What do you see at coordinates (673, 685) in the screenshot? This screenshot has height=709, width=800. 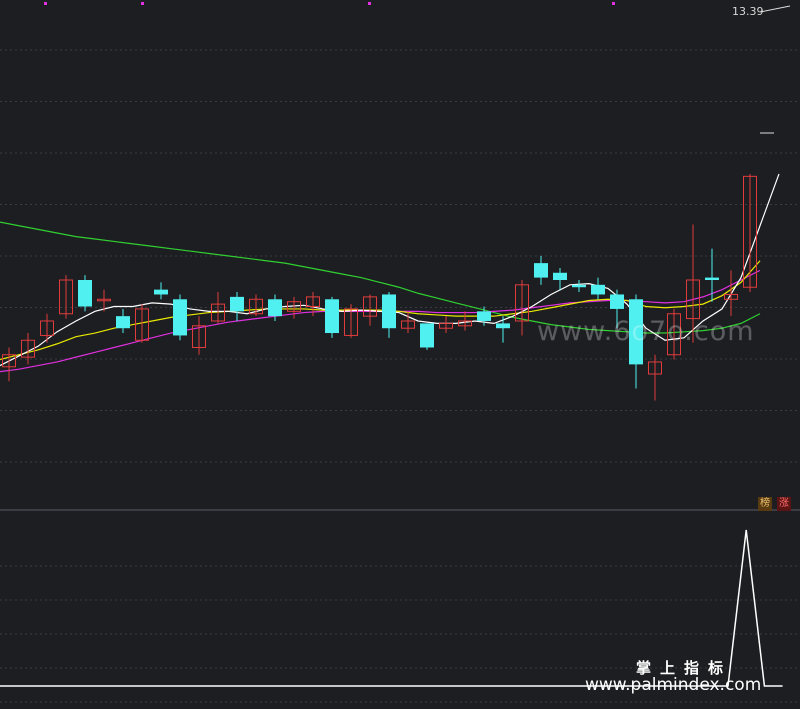 I see `watermark-url: www.palmindex.com` at bounding box center [673, 685].